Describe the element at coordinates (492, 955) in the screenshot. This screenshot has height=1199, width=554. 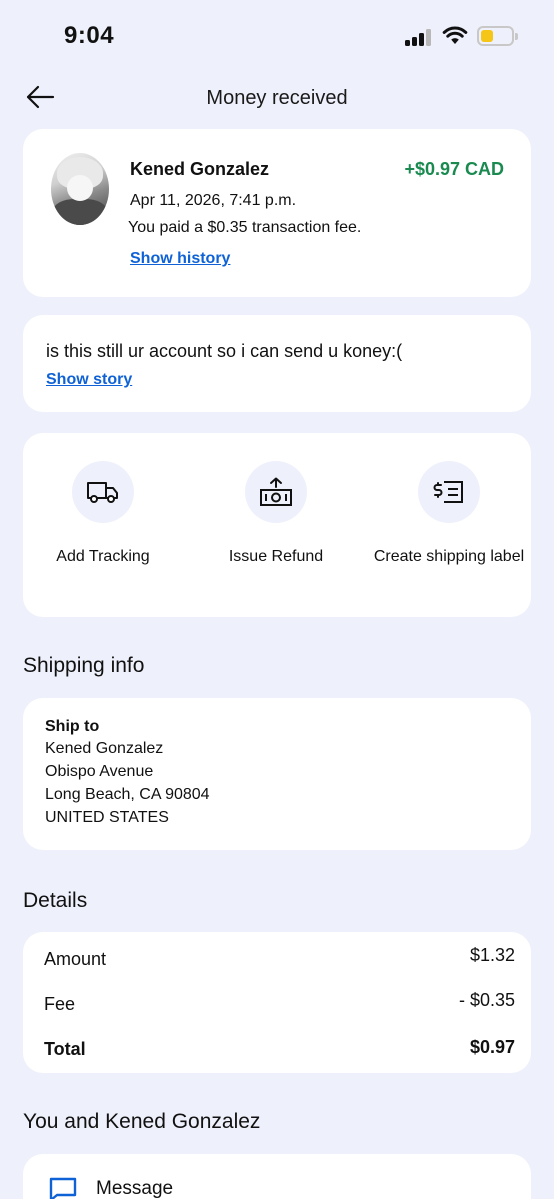
I see `detail-value: $1.32` at that location.